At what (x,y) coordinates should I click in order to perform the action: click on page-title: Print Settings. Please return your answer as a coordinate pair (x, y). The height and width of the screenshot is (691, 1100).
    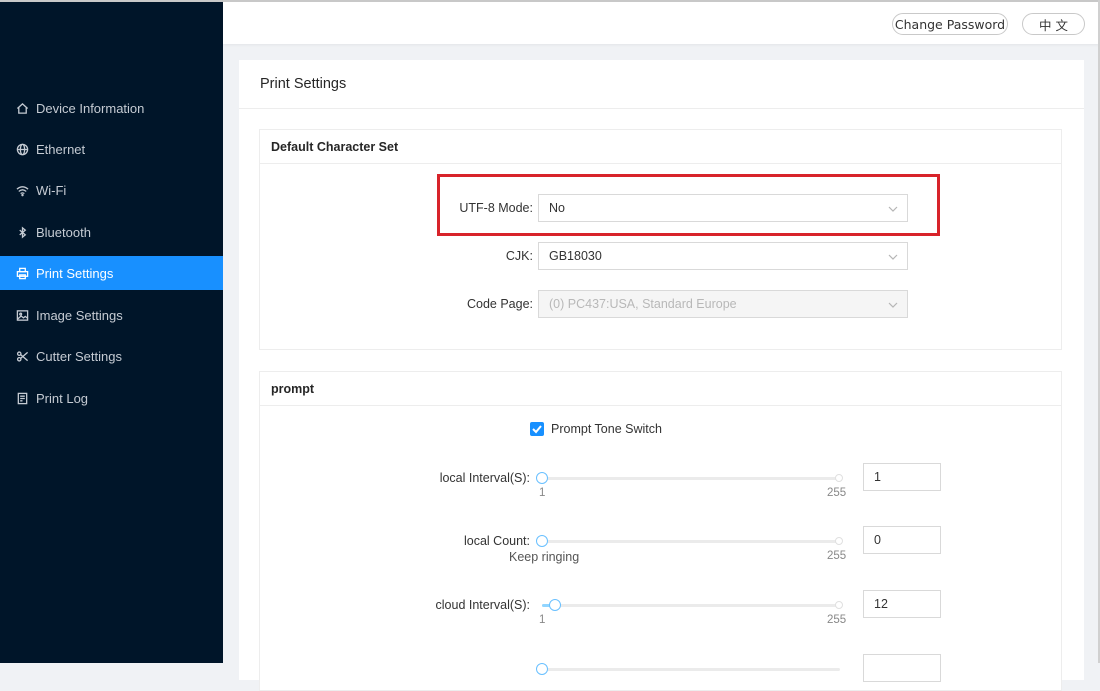
    Looking at the image, I should click on (661, 84).